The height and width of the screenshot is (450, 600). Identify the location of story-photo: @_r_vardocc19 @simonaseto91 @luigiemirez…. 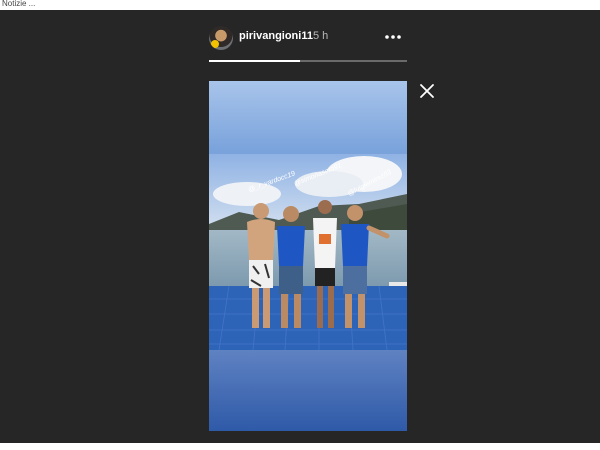
(308, 252).